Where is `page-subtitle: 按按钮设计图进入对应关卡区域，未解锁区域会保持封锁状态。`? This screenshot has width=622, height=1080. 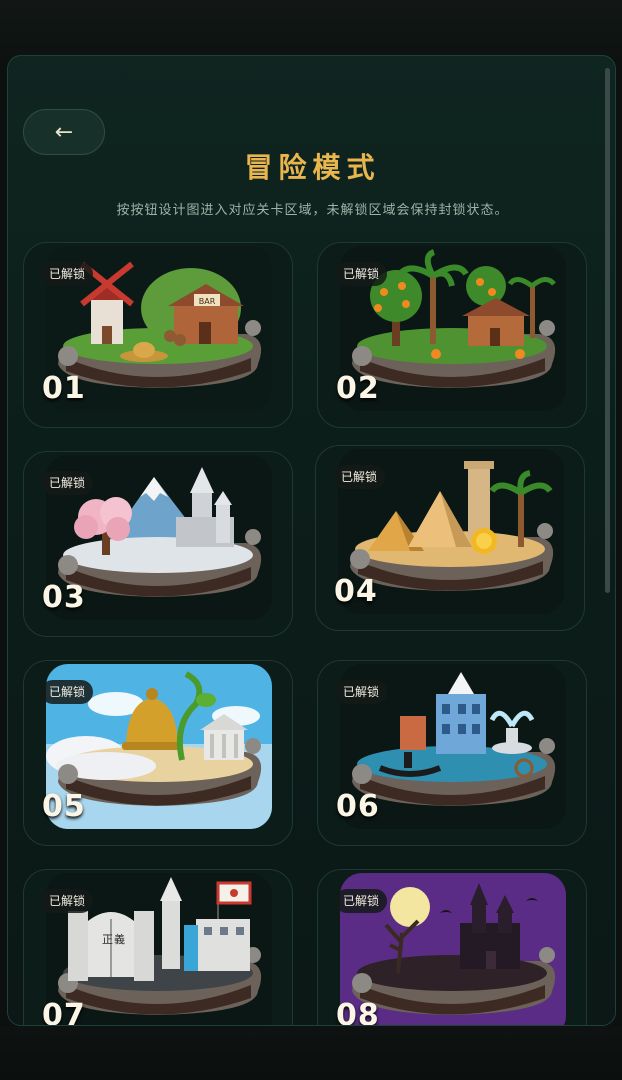 page-subtitle: 按按钮设计图进入对应关卡区域，未解锁区域会保持封锁状态。 is located at coordinates (312, 210).